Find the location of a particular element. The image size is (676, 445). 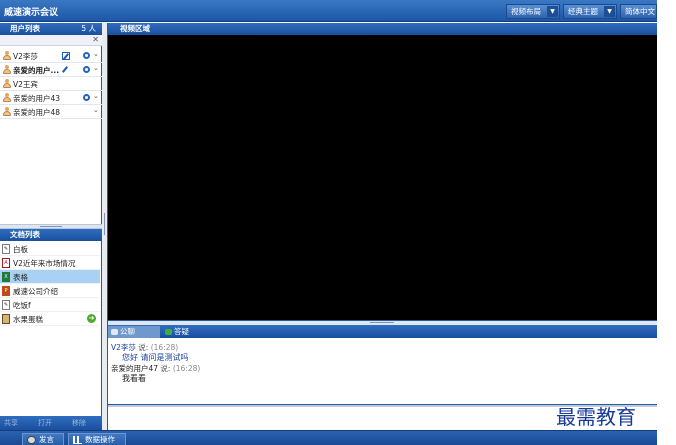

edit-icon is located at coordinates (66, 56).